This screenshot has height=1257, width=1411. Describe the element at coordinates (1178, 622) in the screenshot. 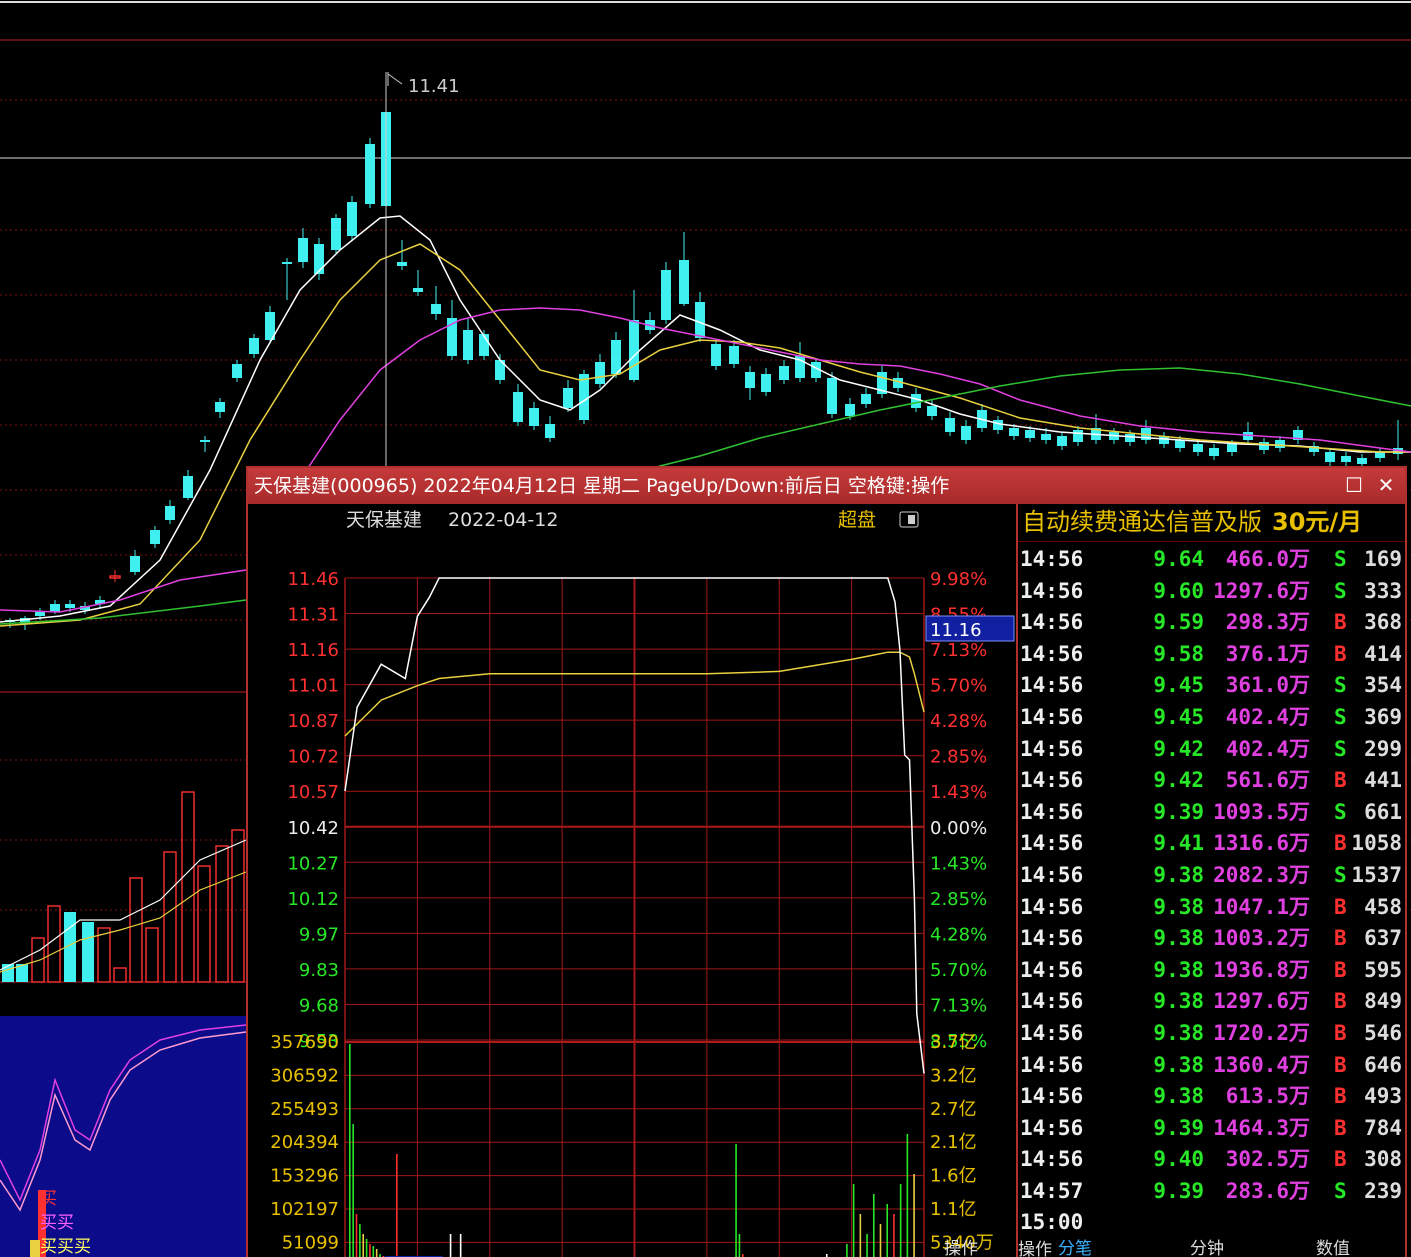

I see `trade-price: 9.59` at that location.